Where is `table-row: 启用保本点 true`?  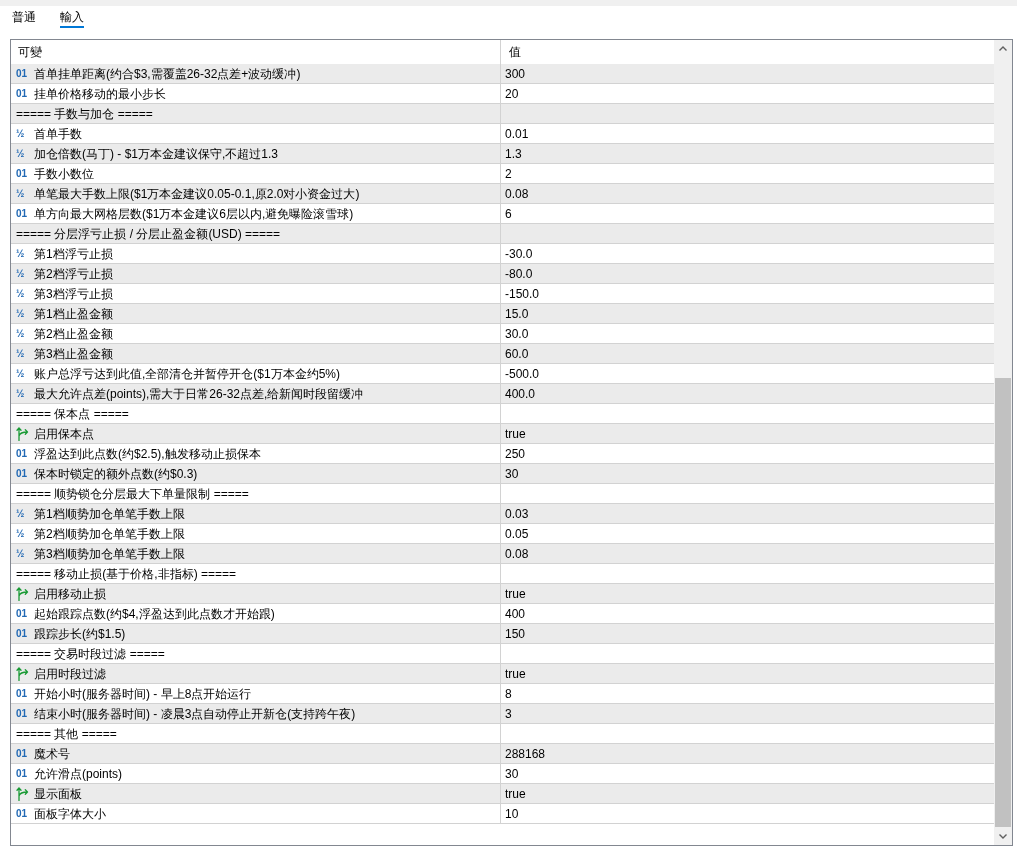 table-row: 启用保本点 true is located at coordinates (502, 434).